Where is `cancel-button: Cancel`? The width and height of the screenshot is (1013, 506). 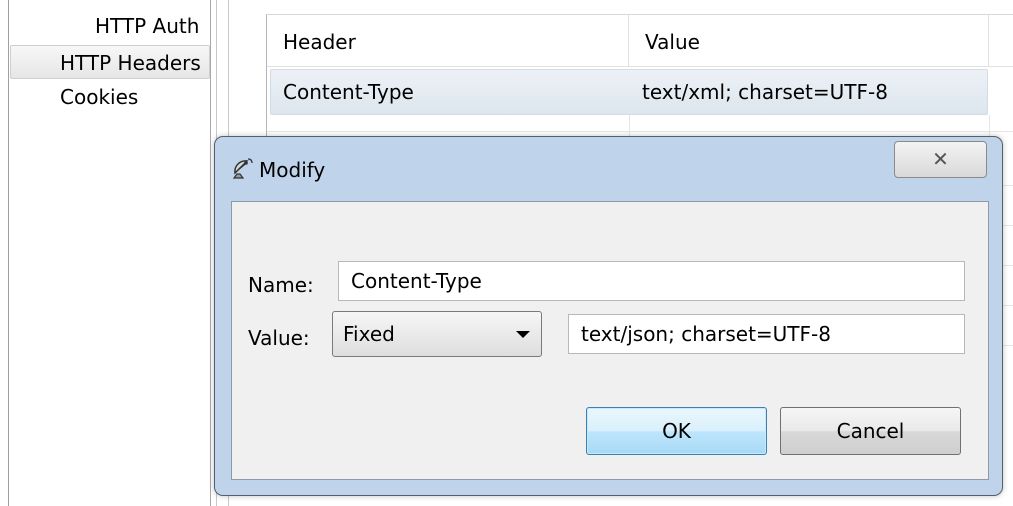
cancel-button: Cancel is located at coordinates (870, 431).